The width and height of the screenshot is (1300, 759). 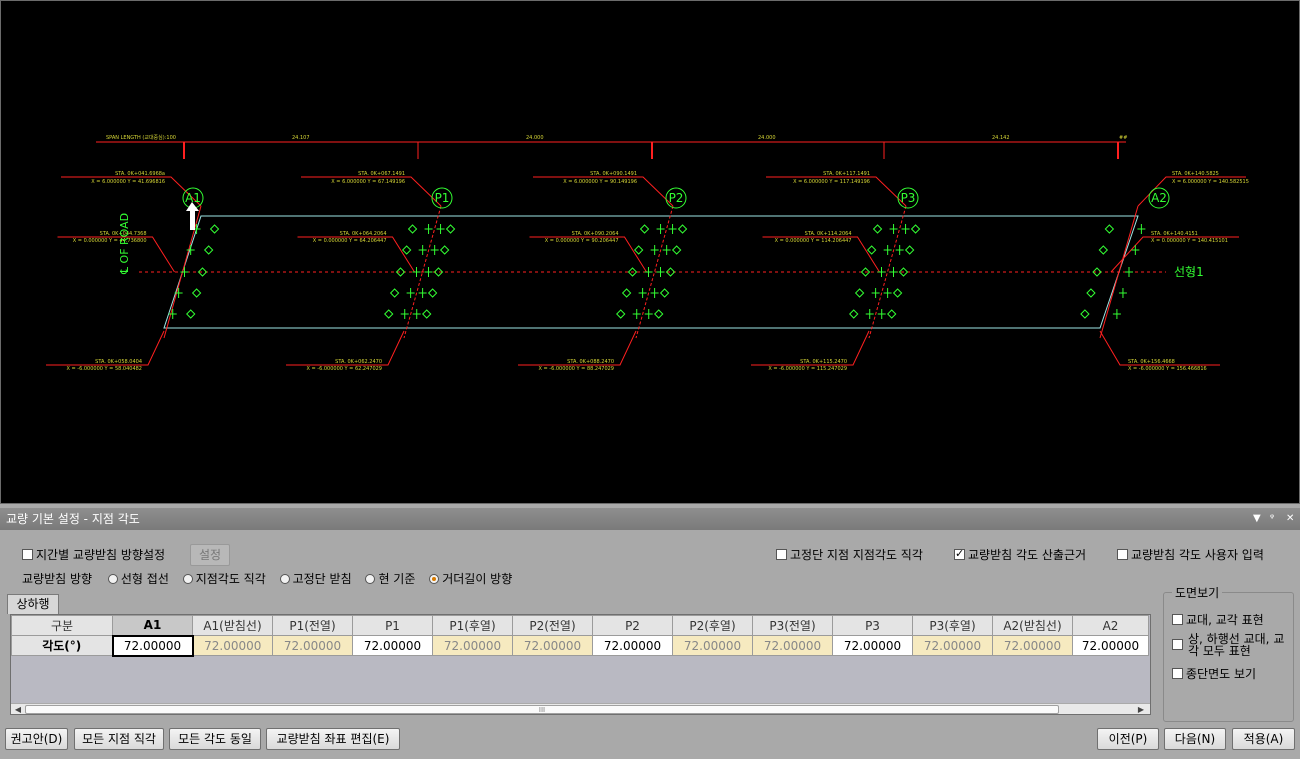 I want to click on view-option-both-lines-label: 상, 하행선 교대, 교각 모두 표현, so click(x=1236, y=645).